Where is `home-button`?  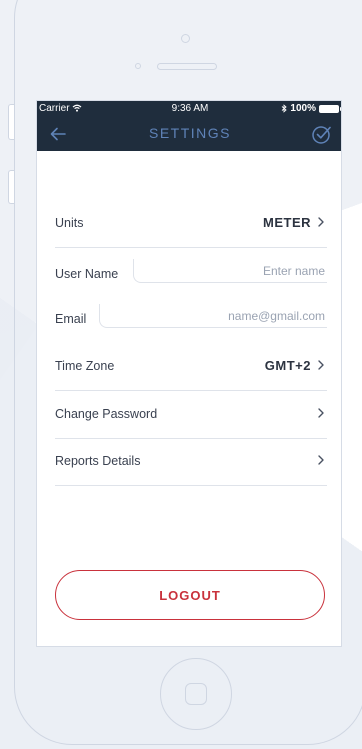
home-button is located at coordinates (196, 694).